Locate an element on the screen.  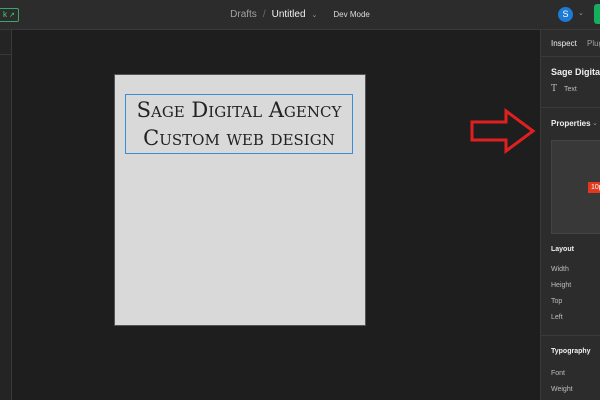
typography-weight-label: Weight is located at coordinates (562, 389).